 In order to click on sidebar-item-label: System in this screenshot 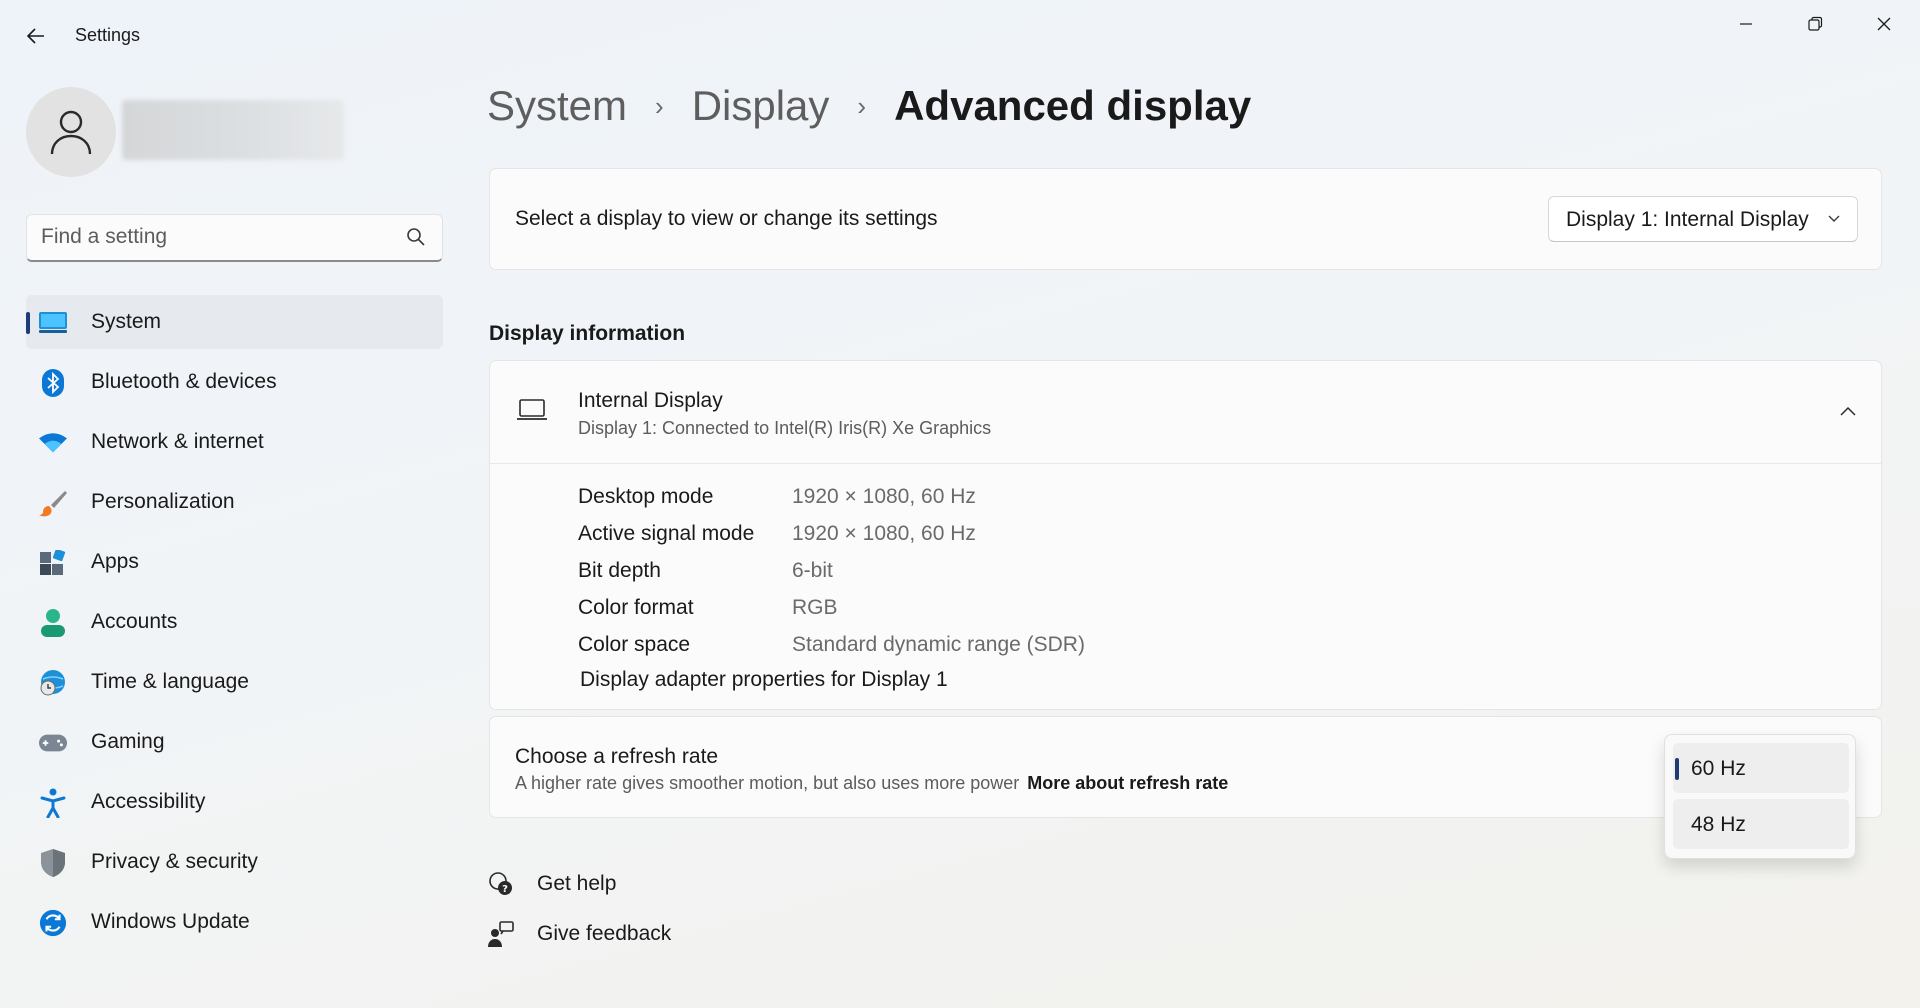, I will do `click(126, 321)`.